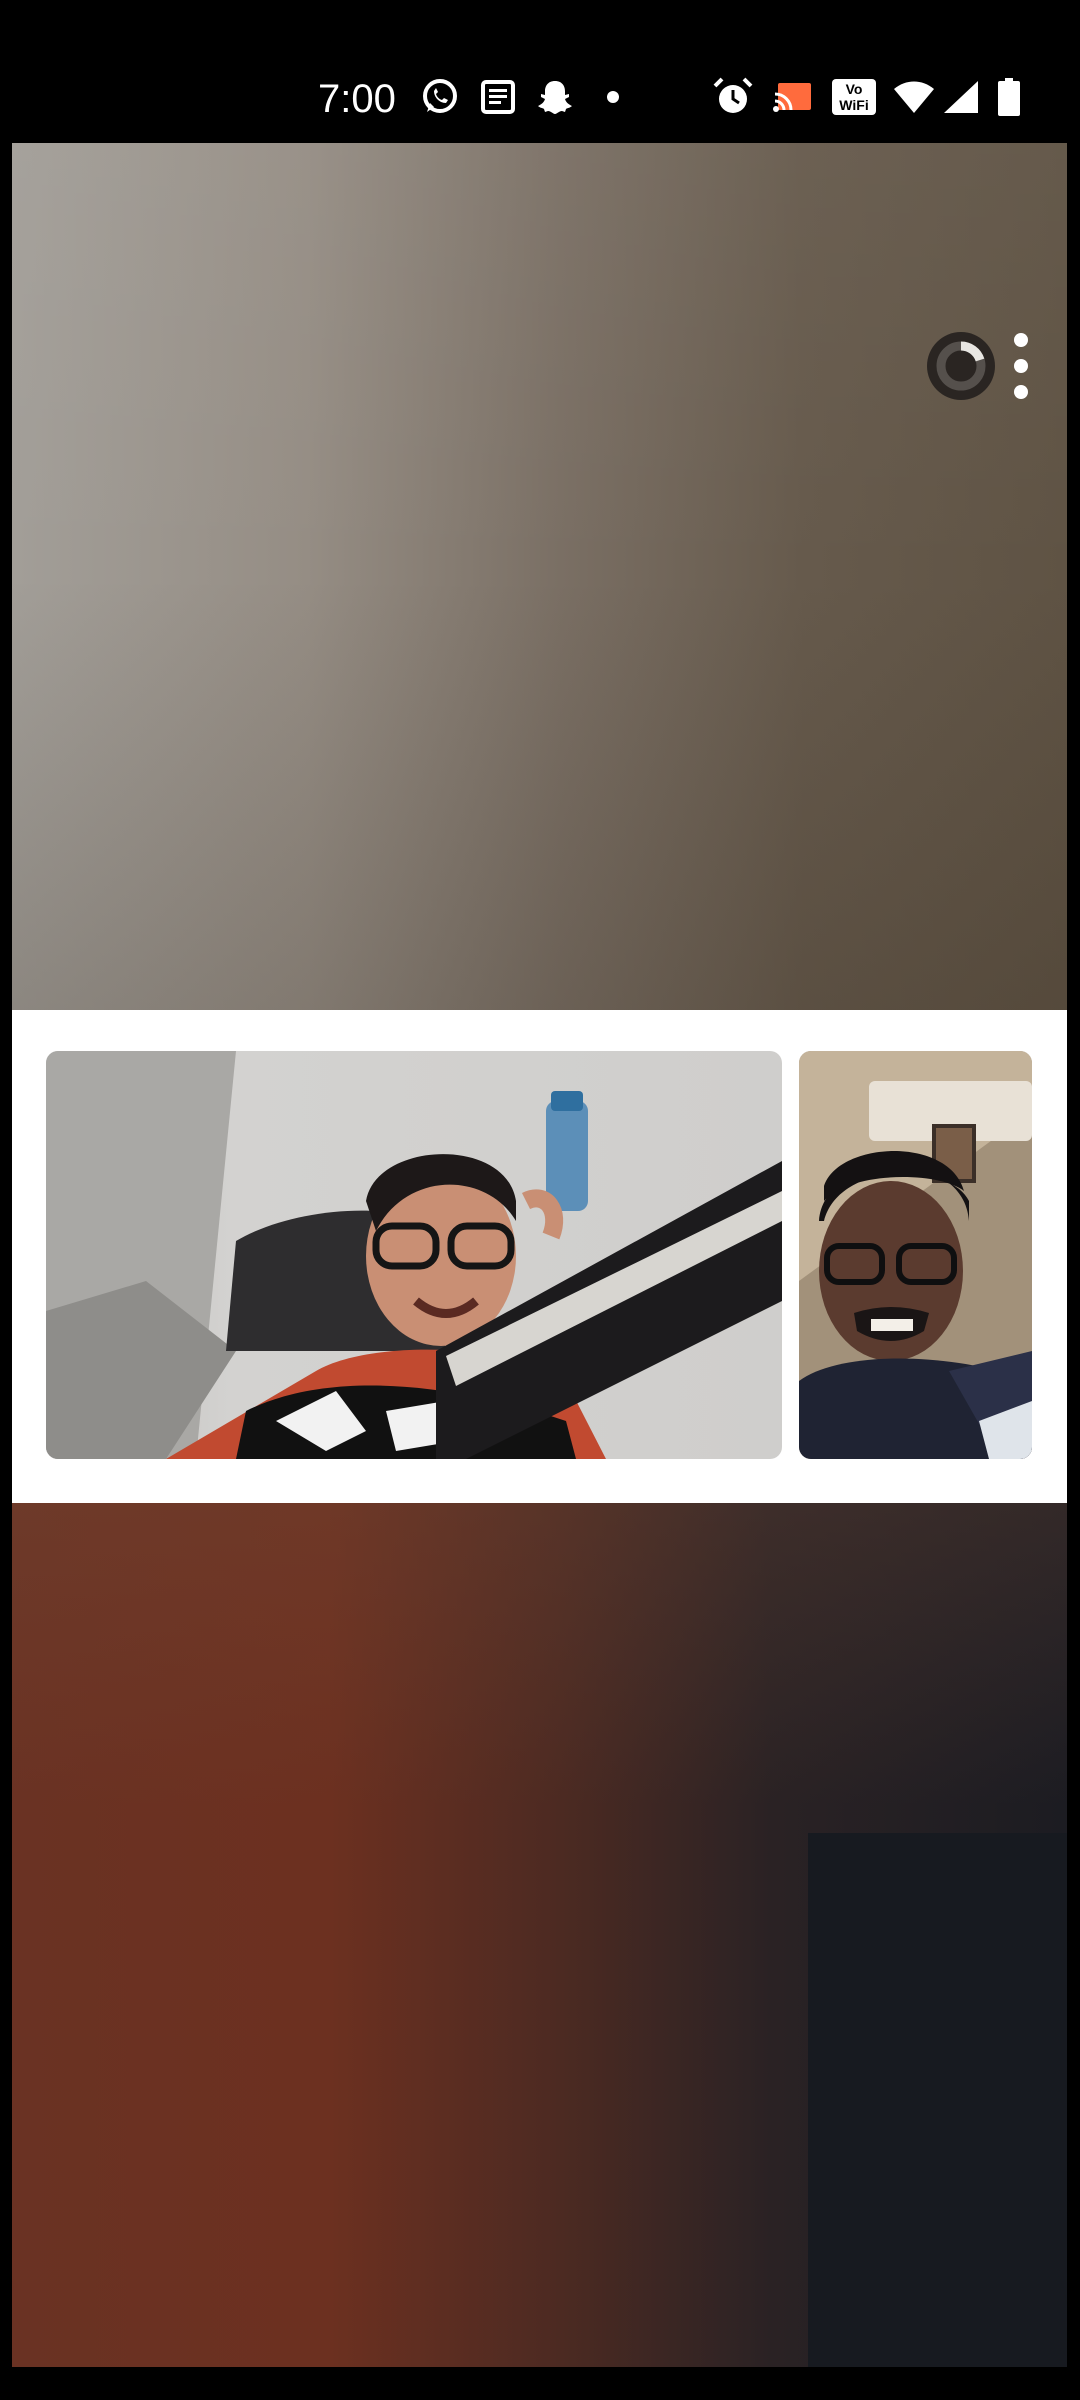 The width and height of the screenshot is (1080, 2400). Describe the element at coordinates (613, 97) in the screenshot. I see `dot-icon` at that location.